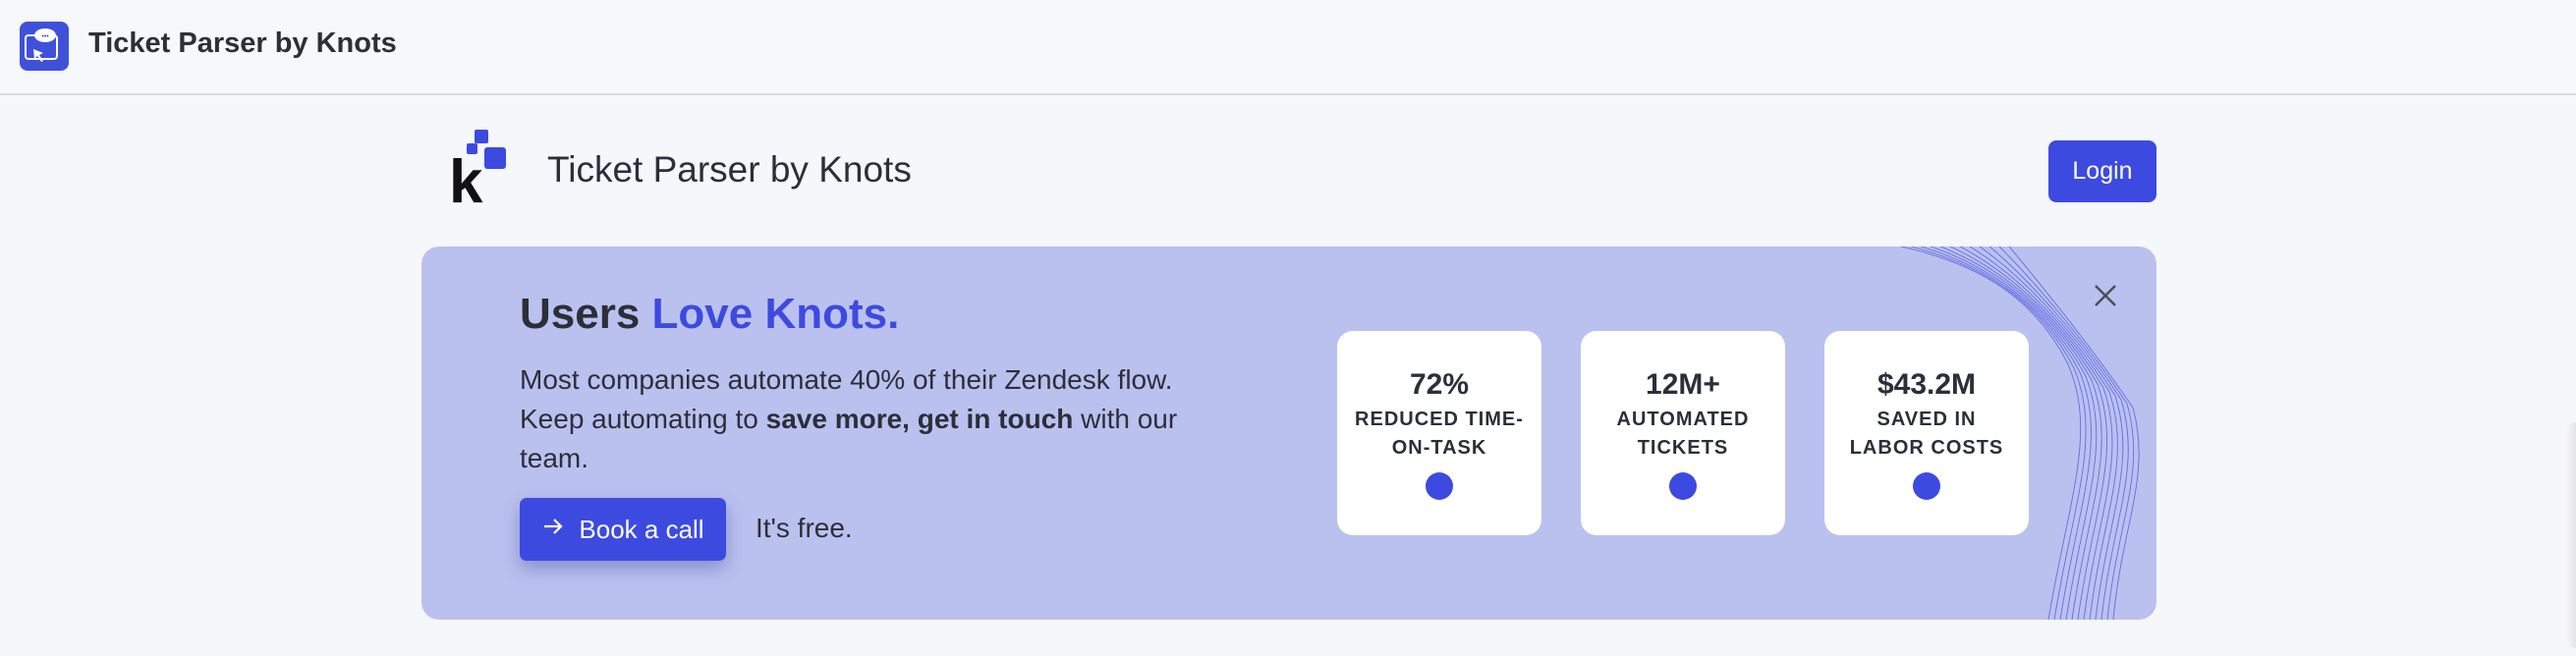 This screenshot has height=656, width=2576. Describe the element at coordinates (775, 314) in the screenshot. I see `headline-accent: Love Knots.` at that location.